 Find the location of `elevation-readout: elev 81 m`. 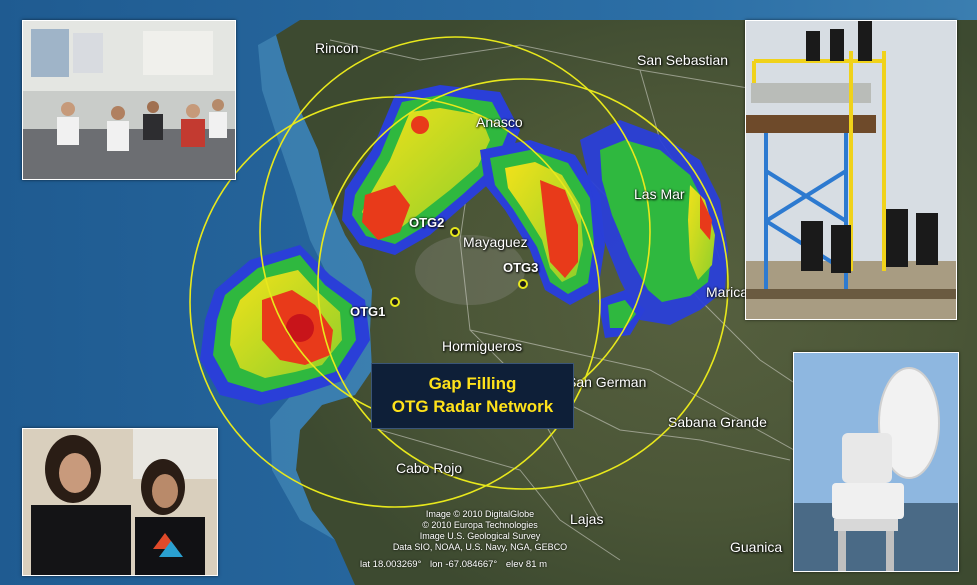

elevation-readout: elev 81 m is located at coordinates (526, 564).